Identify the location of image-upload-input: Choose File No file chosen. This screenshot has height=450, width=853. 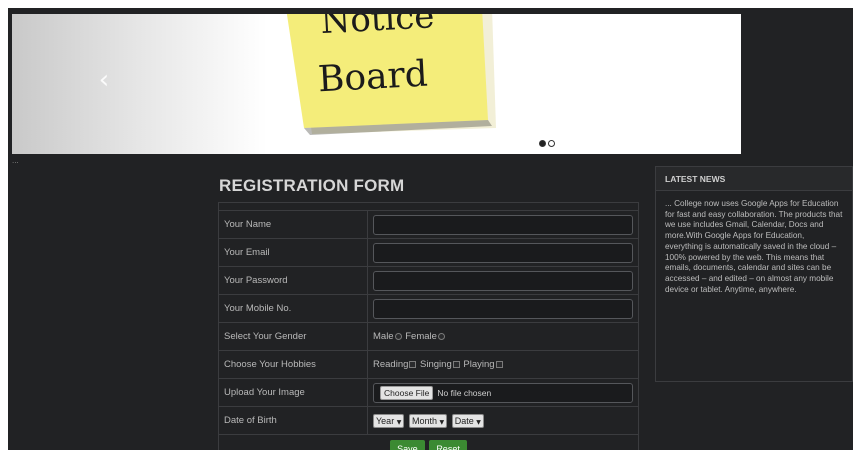
(503, 392).